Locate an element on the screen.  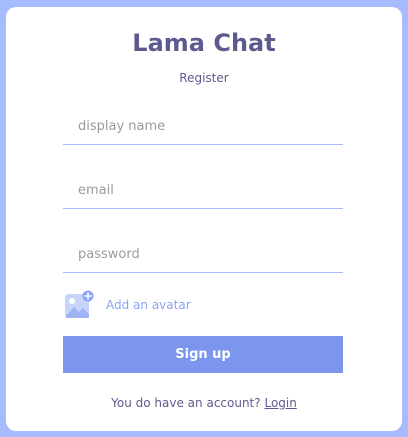
add-avatar-button: Add an avatar is located at coordinates (127, 305).